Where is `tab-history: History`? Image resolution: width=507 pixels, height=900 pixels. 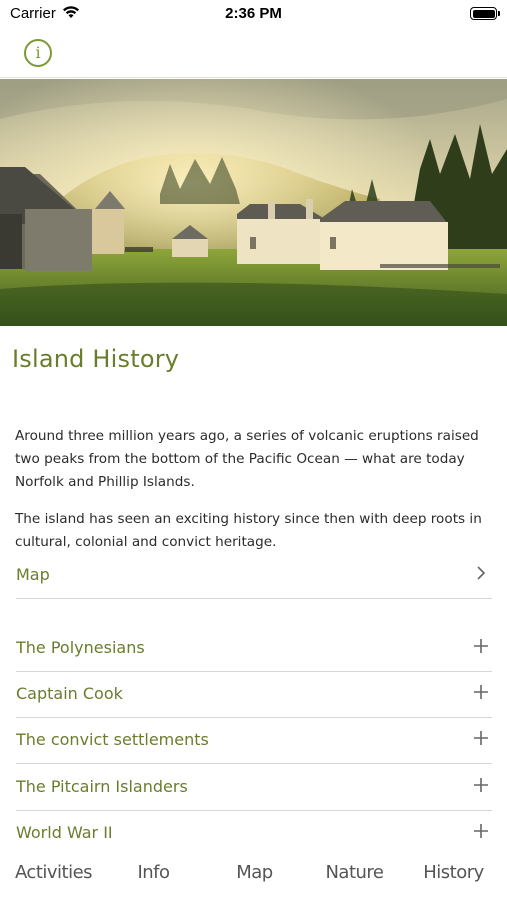
tab-history: History is located at coordinates (453, 872).